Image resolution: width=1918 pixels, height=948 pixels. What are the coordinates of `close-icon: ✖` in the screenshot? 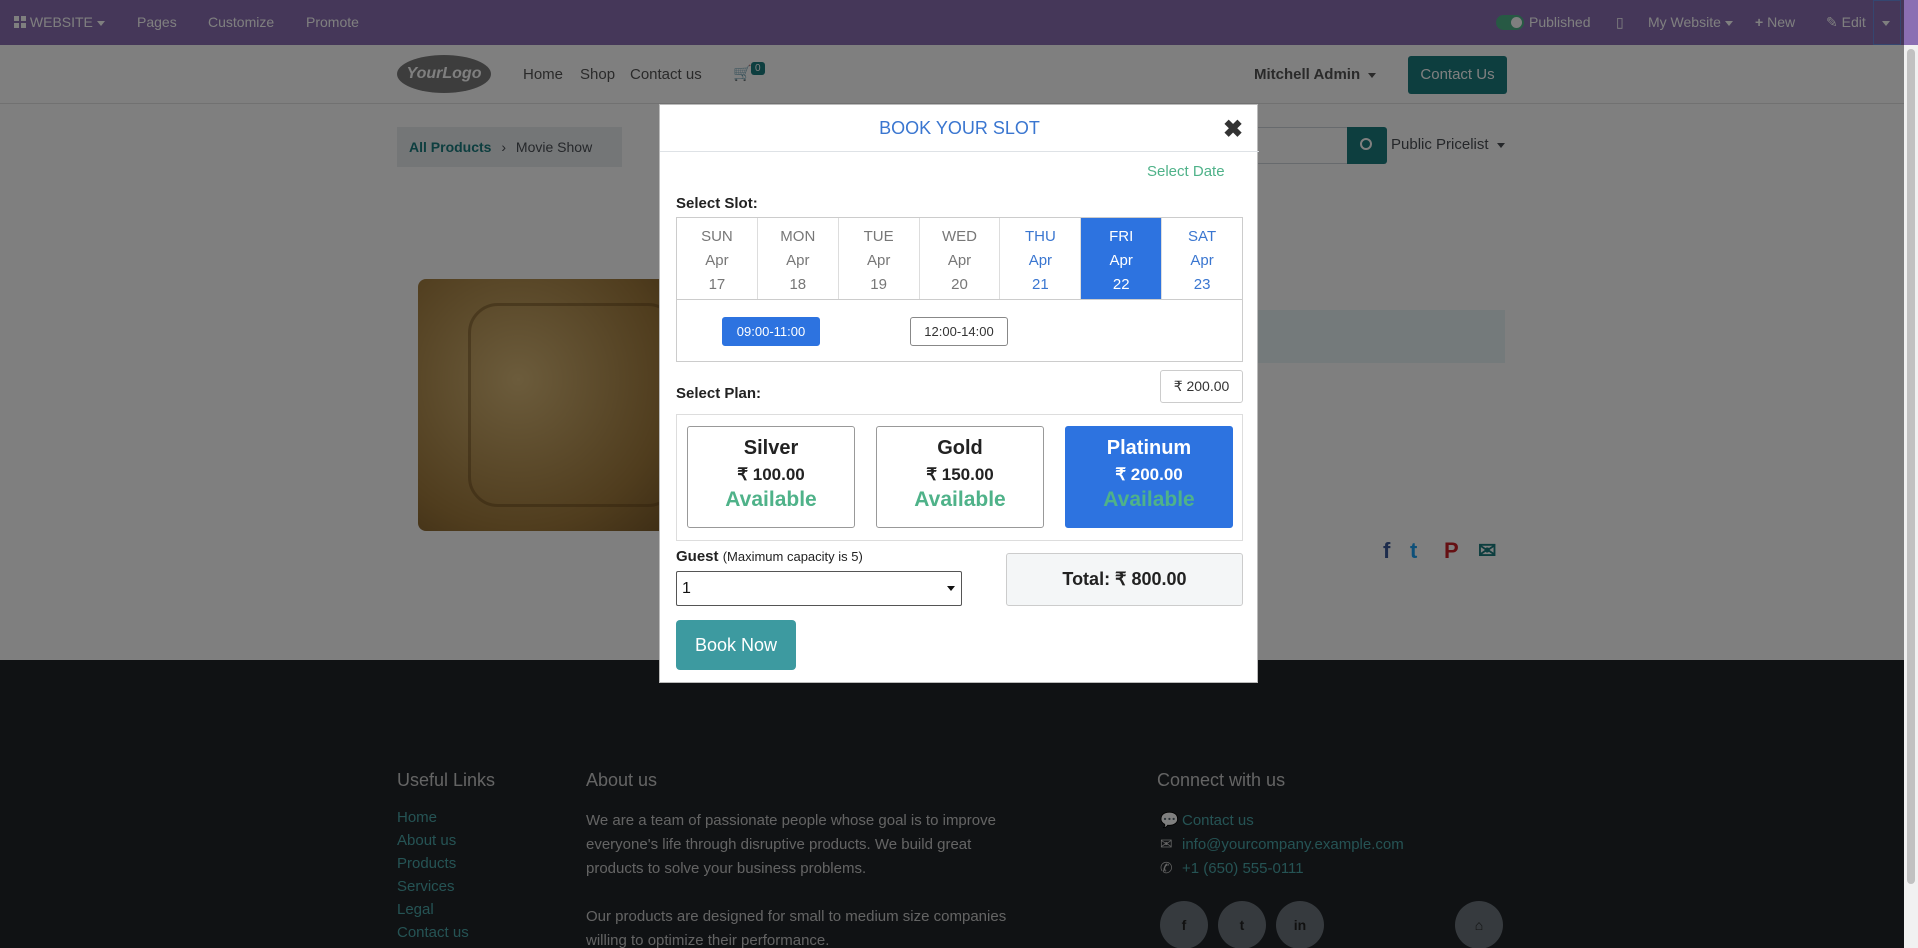 It's located at (1233, 129).